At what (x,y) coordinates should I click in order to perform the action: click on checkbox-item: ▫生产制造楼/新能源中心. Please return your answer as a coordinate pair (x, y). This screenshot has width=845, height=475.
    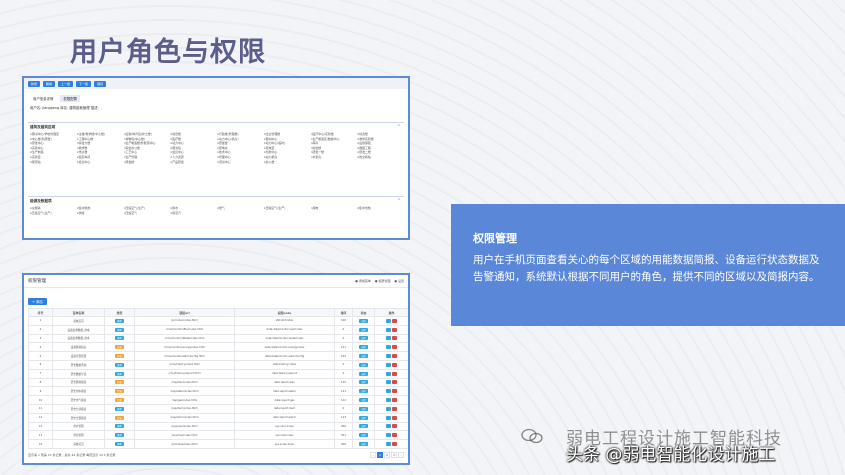
    Looking at the image, I should click on (146, 143).